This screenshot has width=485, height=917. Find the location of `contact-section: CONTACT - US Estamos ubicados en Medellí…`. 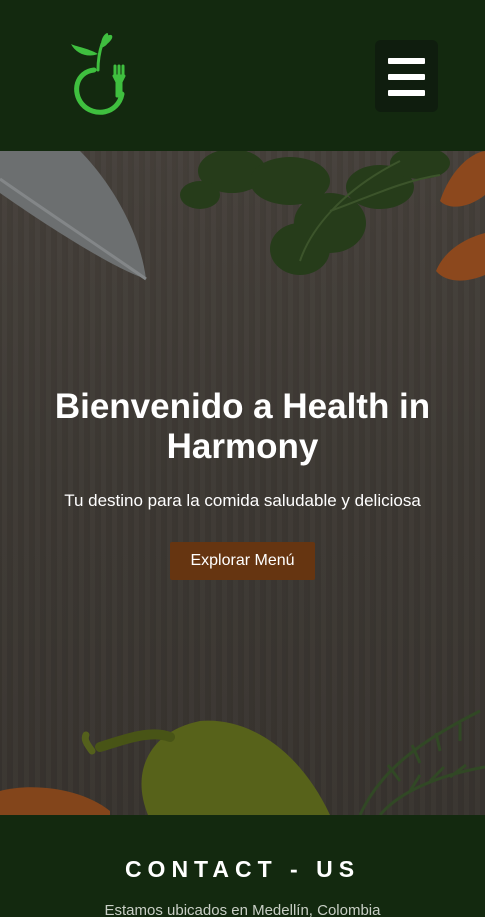

contact-section: CONTACT - US Estamos ubicados en Medellí… is located at coordinates (242, 866).